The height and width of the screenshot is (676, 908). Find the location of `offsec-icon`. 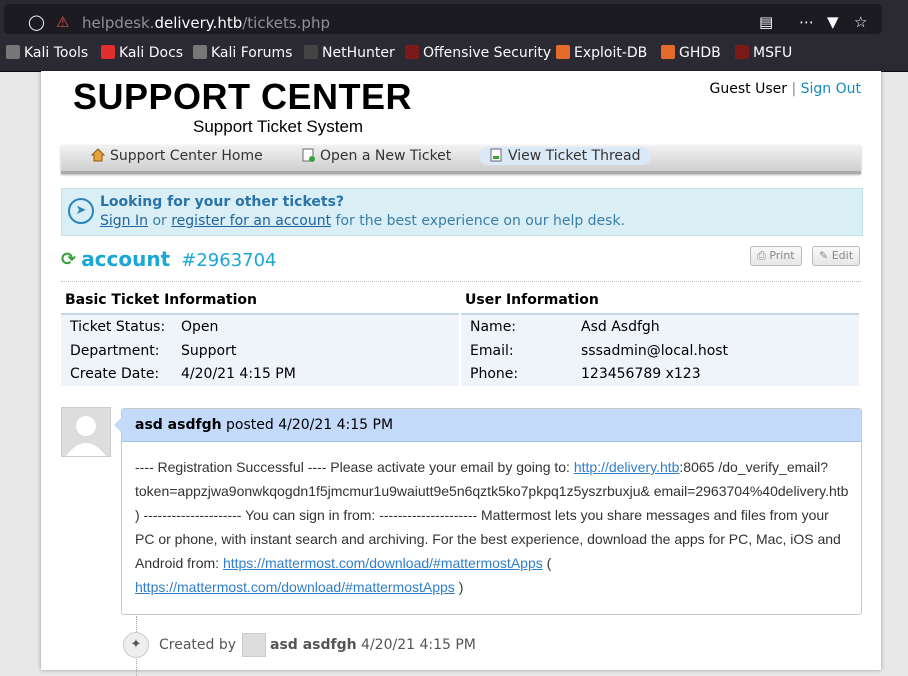

offsec-icon is located at coordinates (412, 52).